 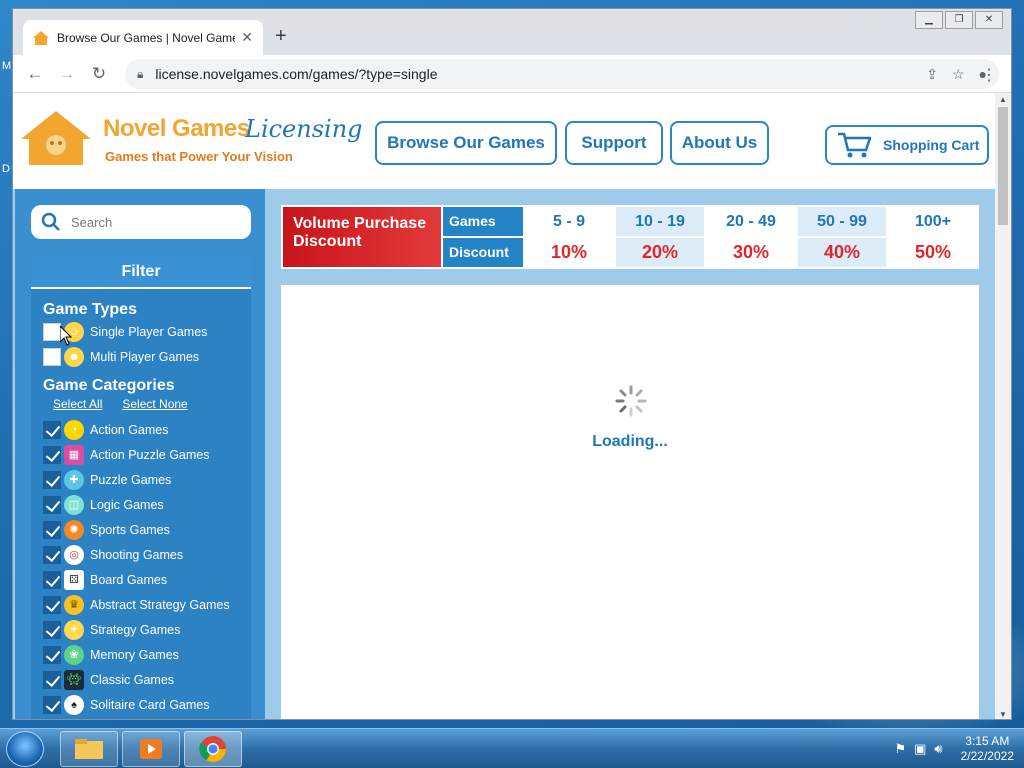 What do you see at coordinates (1003, 406) in the screenshot?
I see `page-scrollbar: ▲ ▼` at bounding box center [1003, 406].